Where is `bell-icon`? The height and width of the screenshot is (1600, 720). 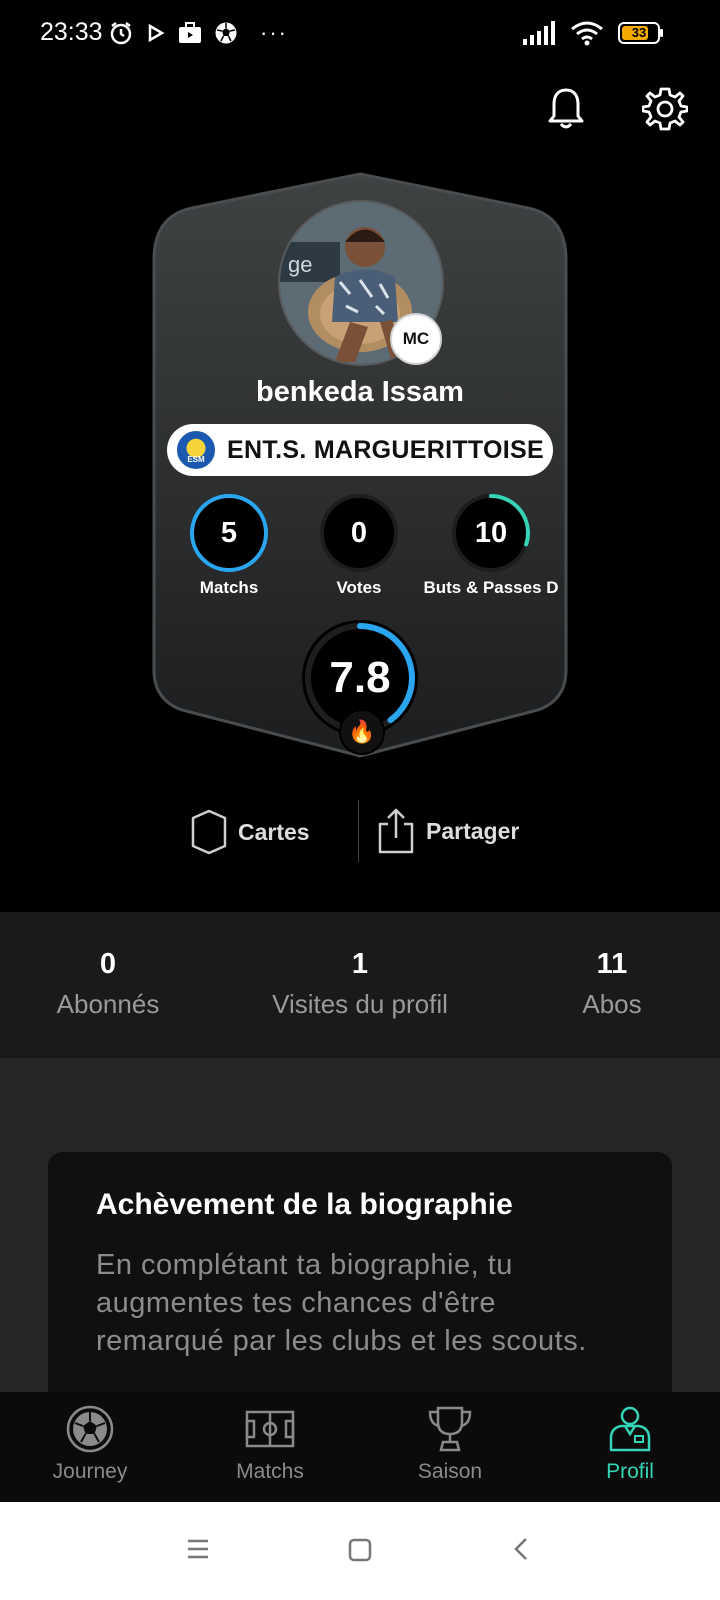 bell-icon is located at coordinates (566, 109).